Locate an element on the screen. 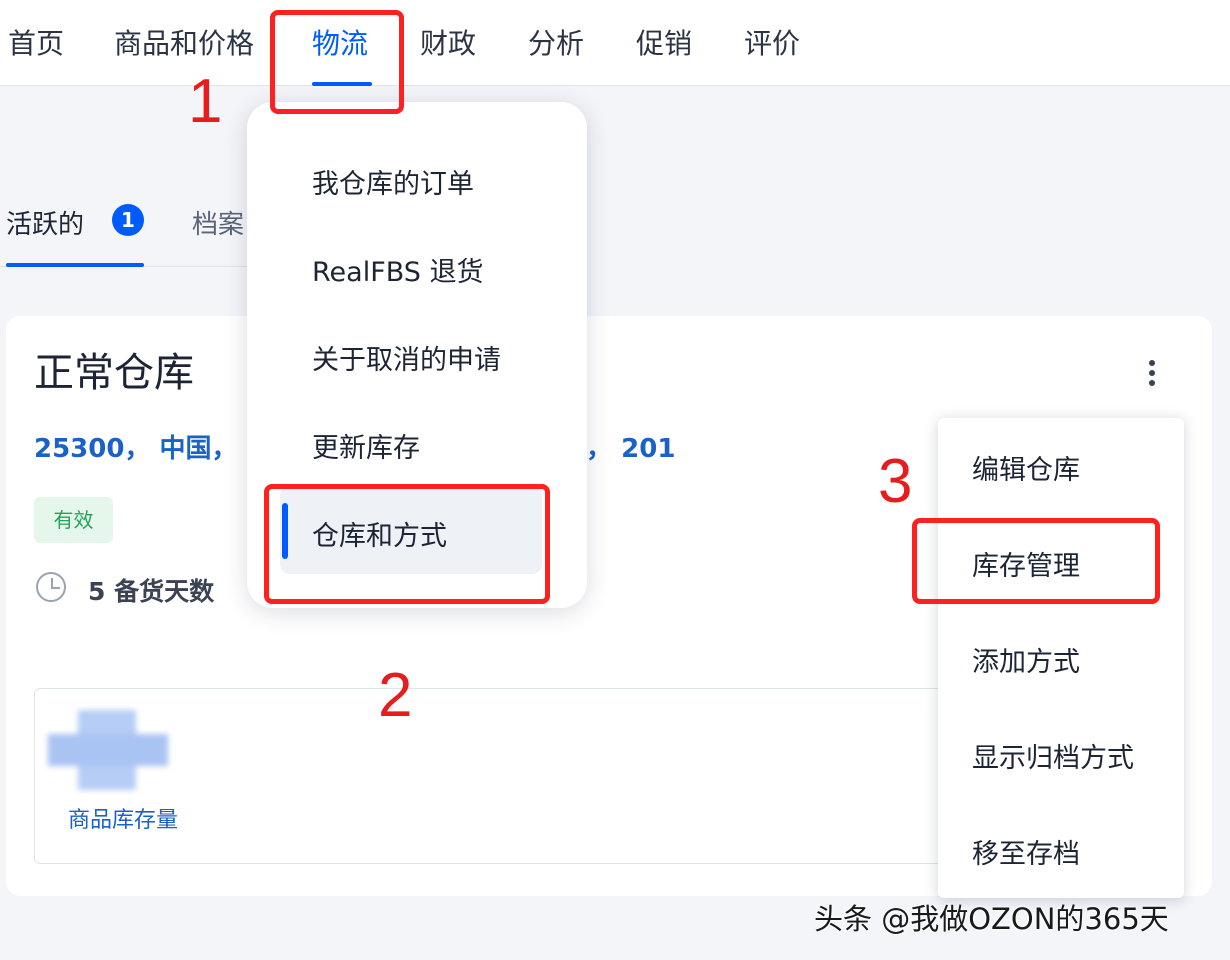  menu-move-to-archive: 移至存档 is located at coordinates (1026, 851).